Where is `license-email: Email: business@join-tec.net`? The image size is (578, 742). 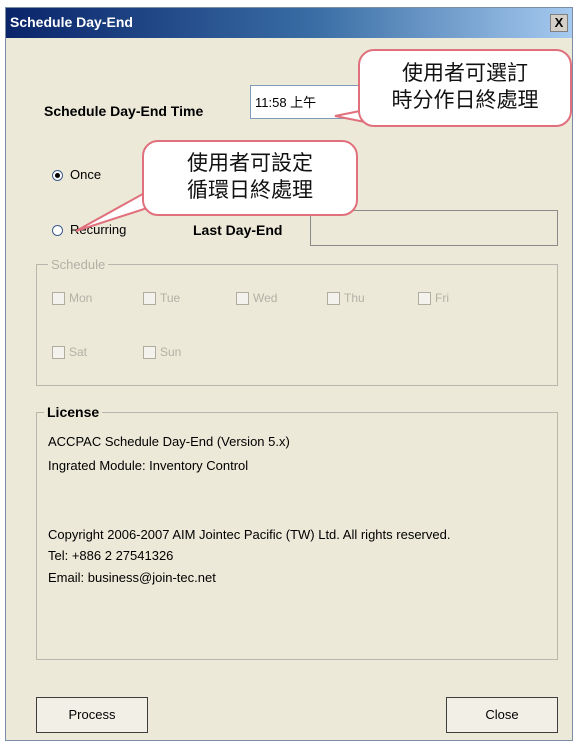 license-email: Email: business@join-tec.net is located at coordinates (132, 577).